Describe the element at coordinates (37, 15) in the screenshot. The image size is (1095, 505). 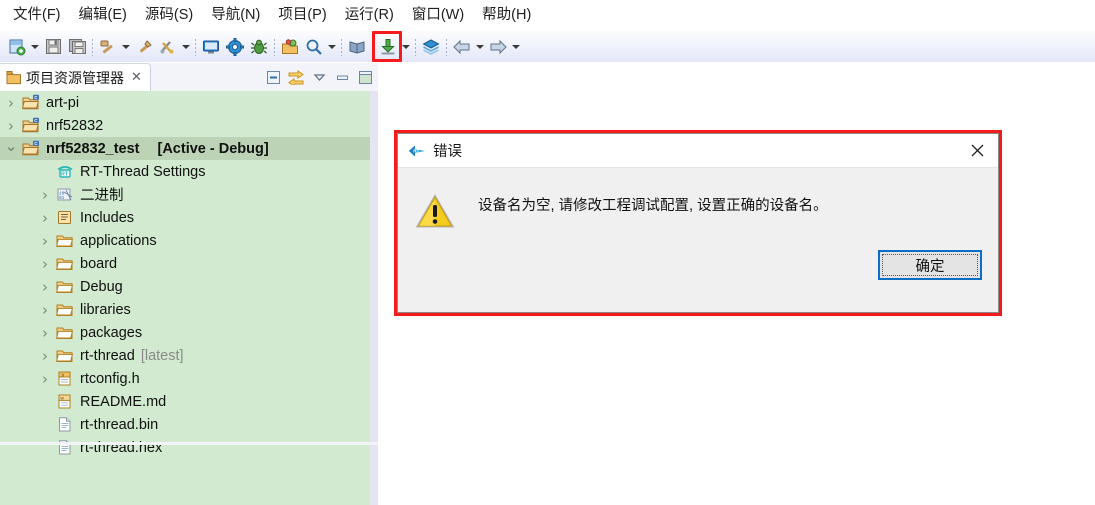
I see `menu-file: 文件(F)` at that location.